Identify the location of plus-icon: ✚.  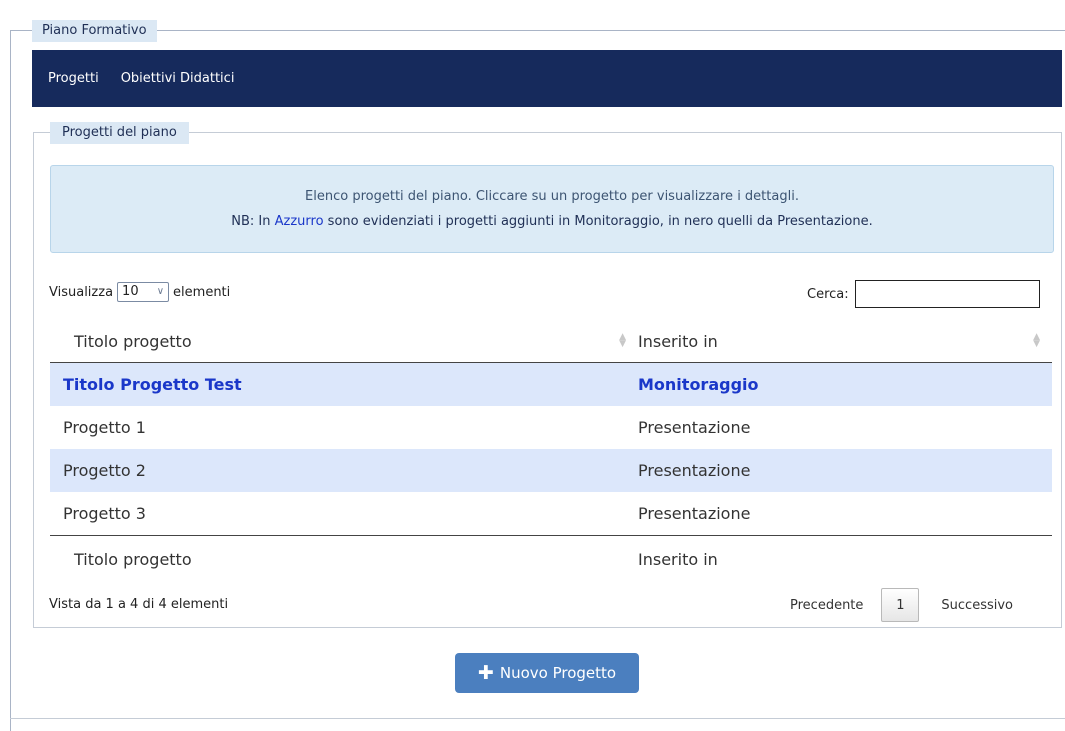
(485, 672).